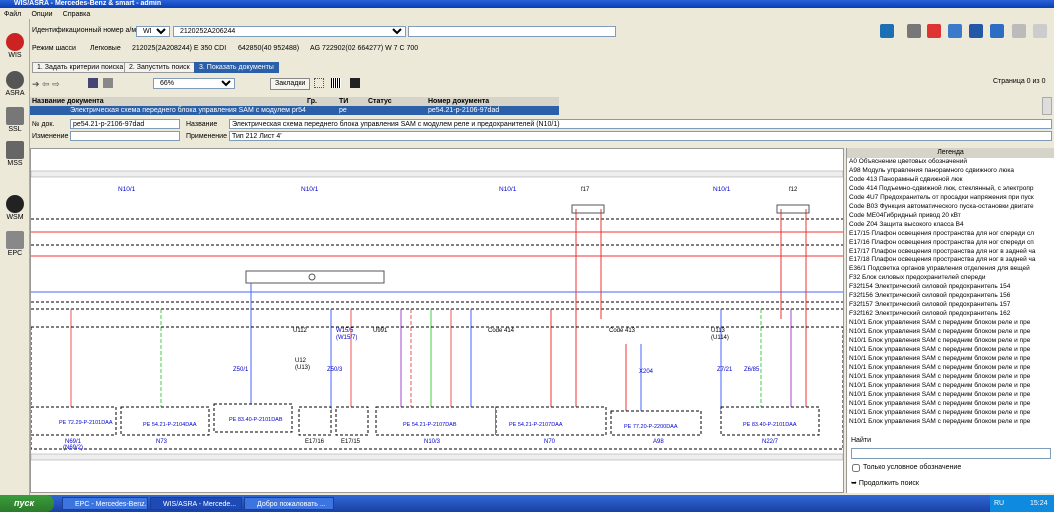 This screenshot has height=512, width=1054. Describe the element at coordinates (290, 84) in the screenshot. I see `bookmarks-button: Закладки` at that location.